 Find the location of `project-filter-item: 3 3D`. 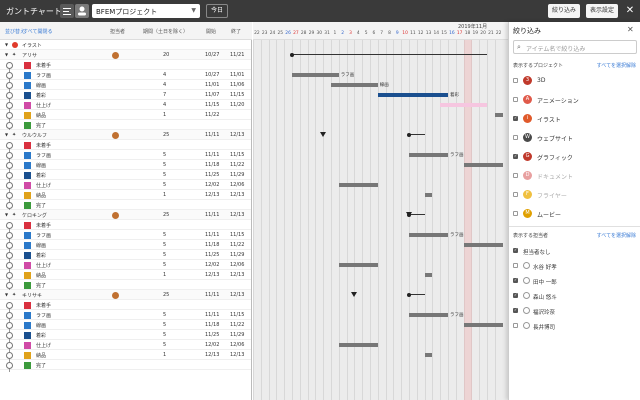

project-filter-item: 3 3D is located at coordinates (575, 80).